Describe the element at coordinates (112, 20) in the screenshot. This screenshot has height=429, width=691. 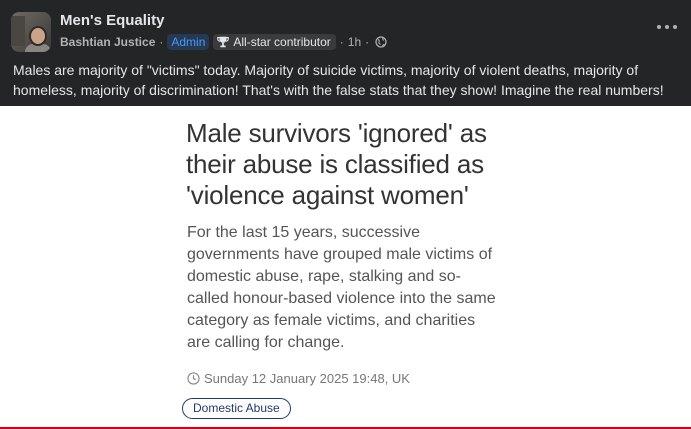
I see `group-name-link: Men's Equality` at that location.